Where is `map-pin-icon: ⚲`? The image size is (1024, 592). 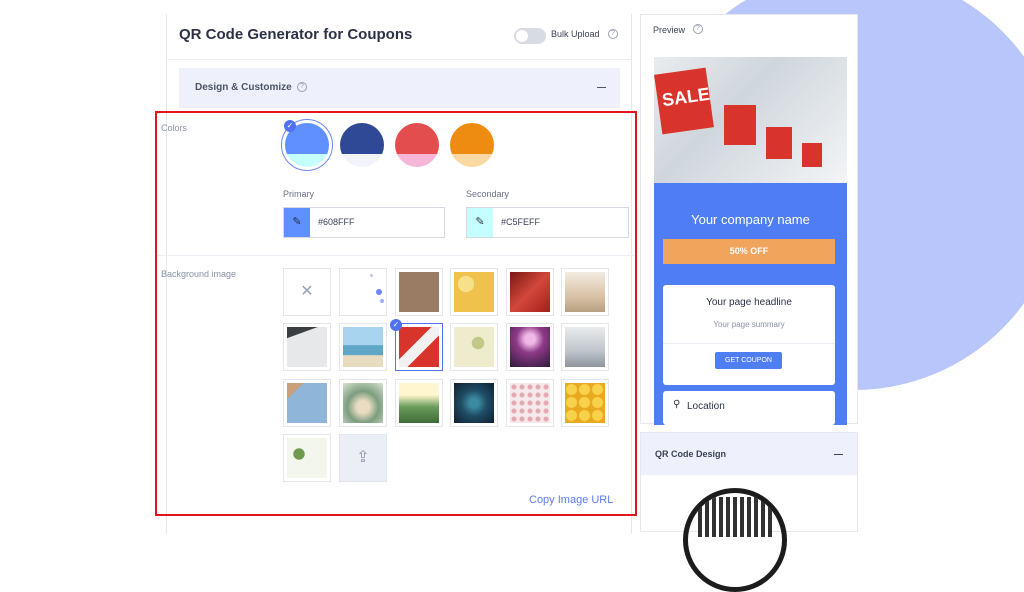 map-pin-icon: ⚲ is located at coordinates (677, 404).